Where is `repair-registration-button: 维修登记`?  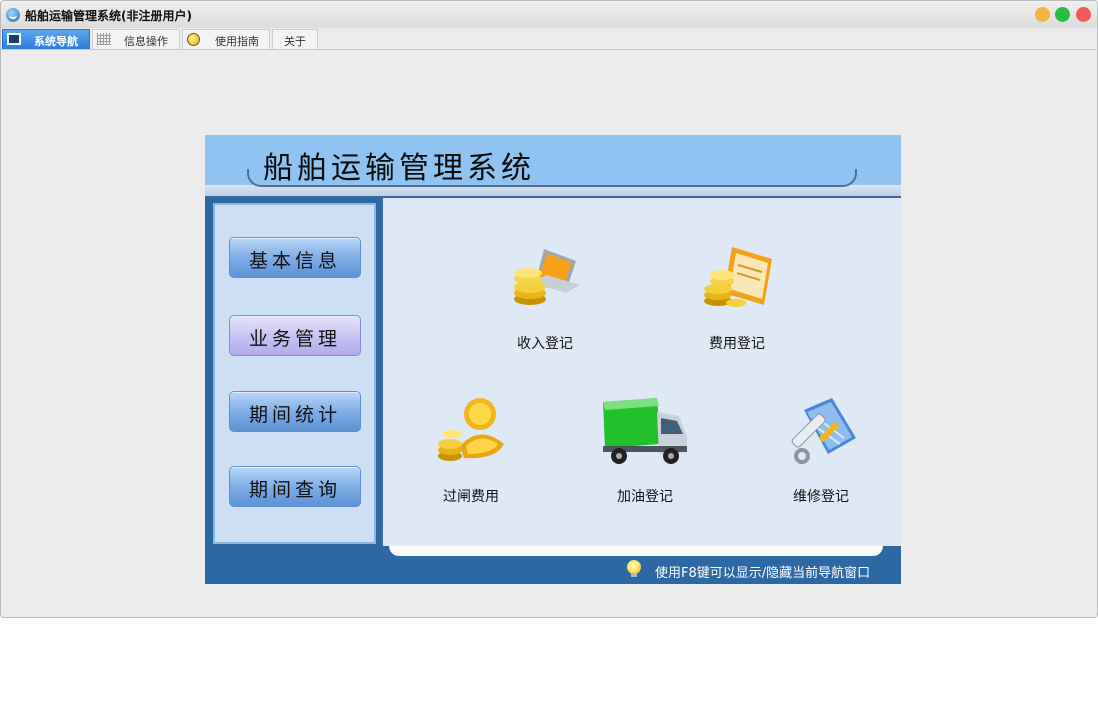
repair-registration-button: 维修登记 is located at coordinates (821, 449).